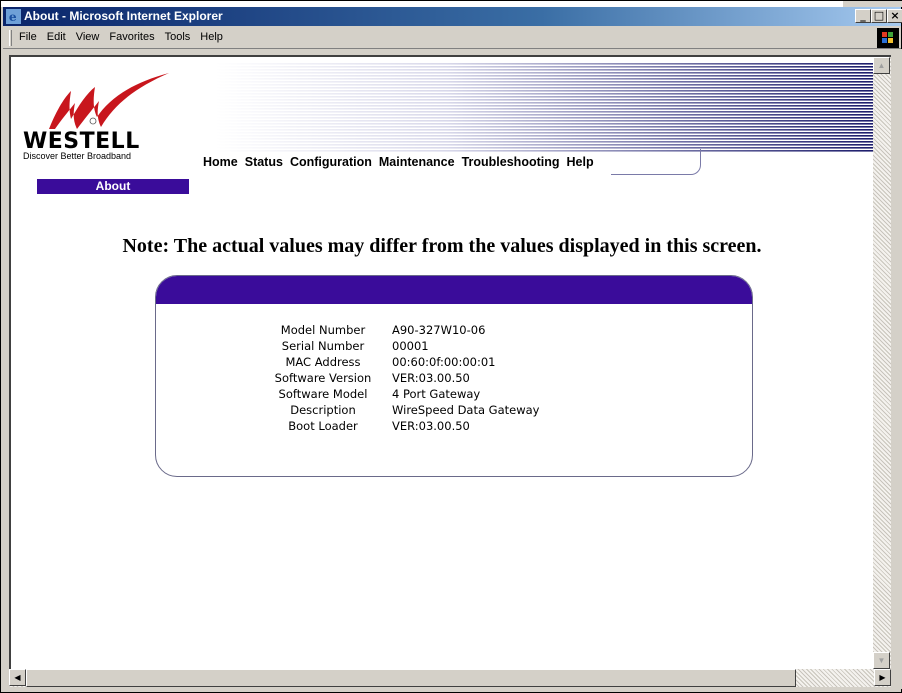 This screenshot has height=693, width=902. Describe the element at coordinates (879, 16) in the screenshot. I see `maximize-button: □` at that location.